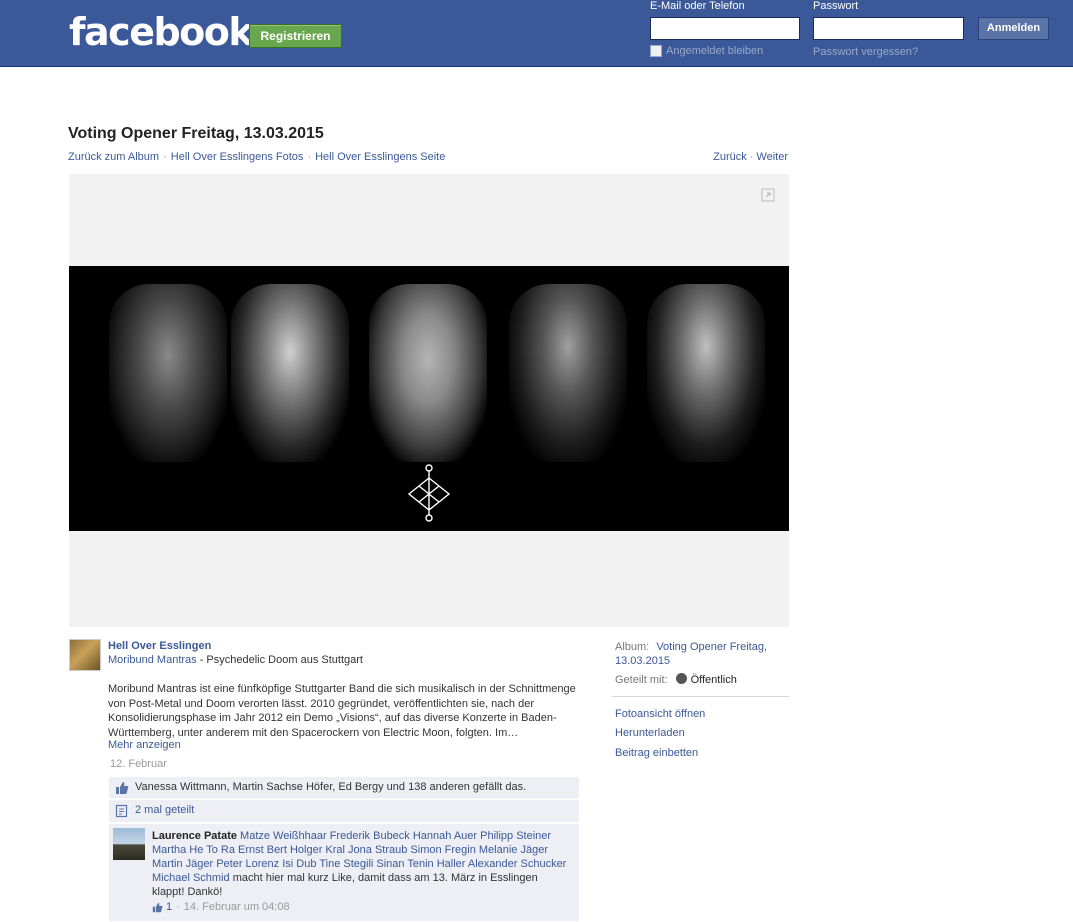 The image size is (1073, 922). I want to click on comment-timestamp: 14. Februar um 04:08, so click(237, 907).